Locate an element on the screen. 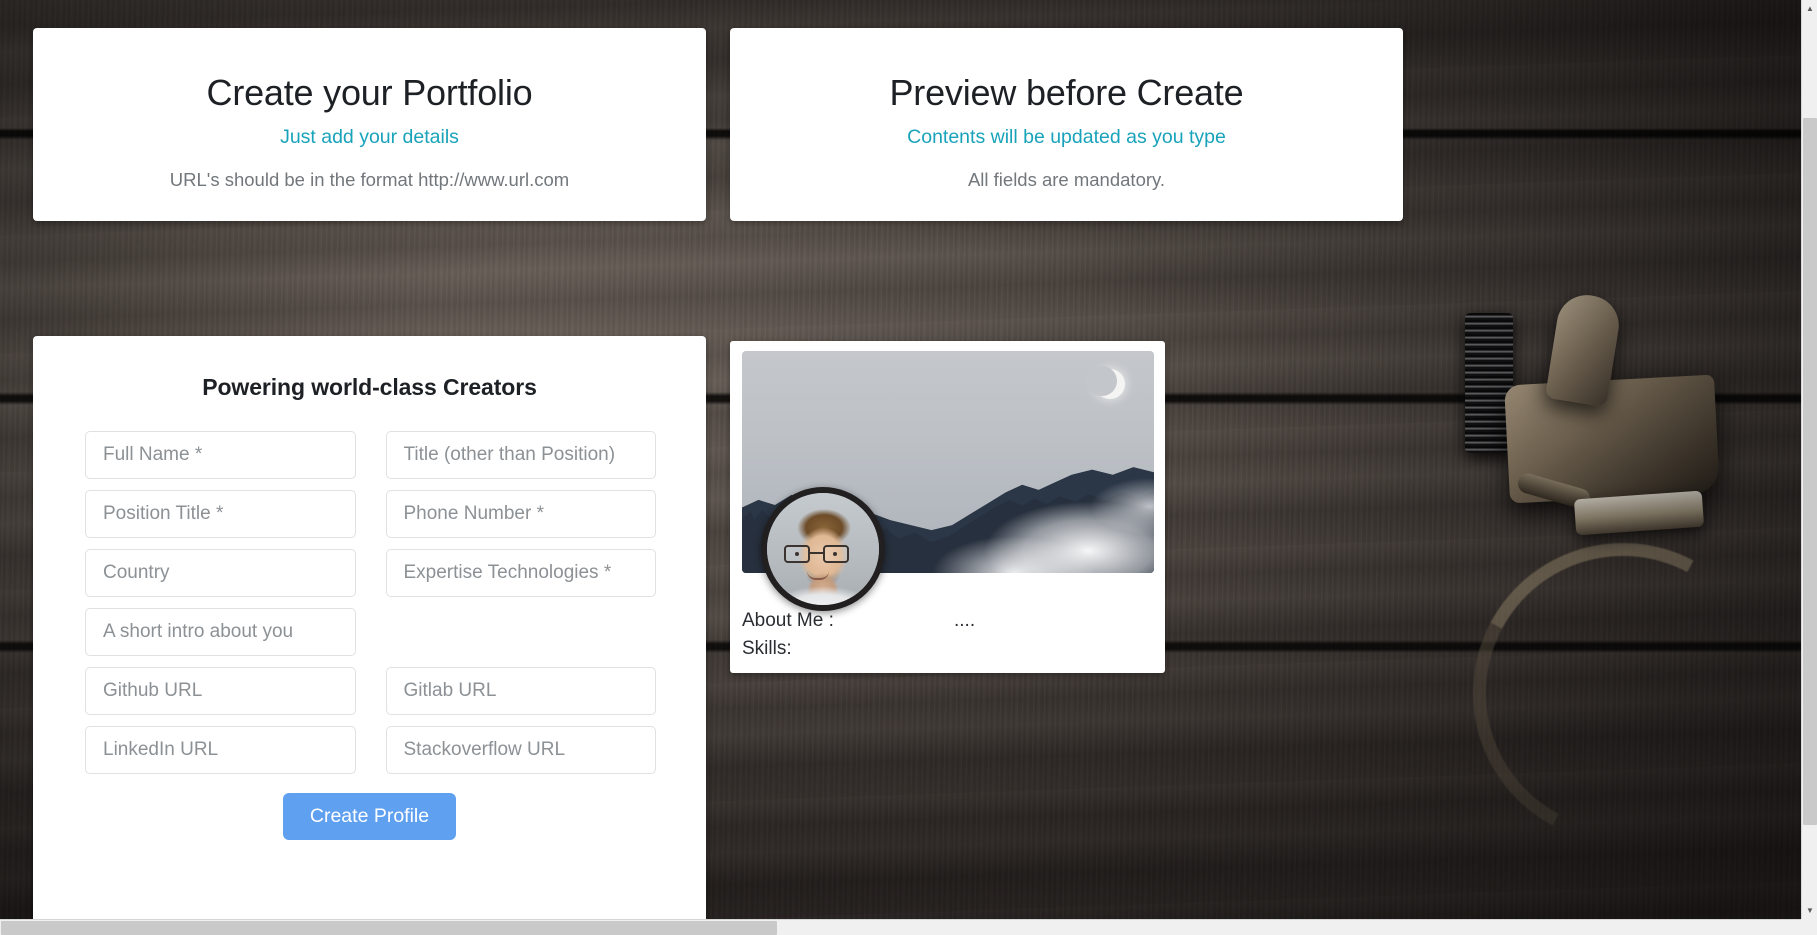 The width and height of the screenshot is (1817, 935). skills-label: Skills: is located at coordinates (767, 649).